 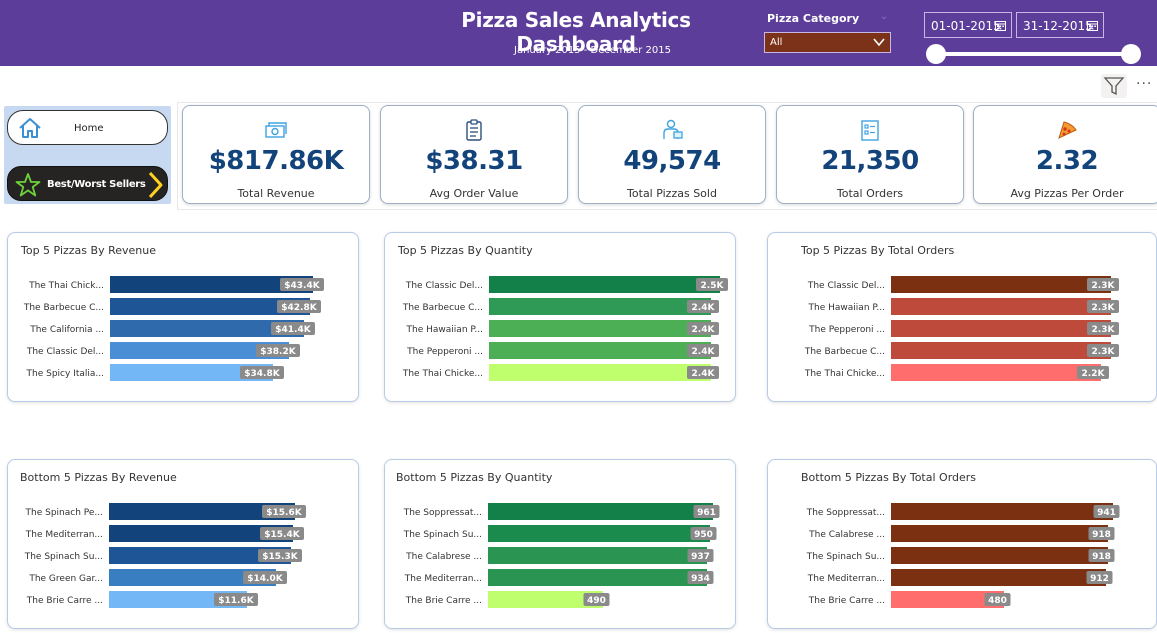 I want to click on orders-icon, so click(x=870, y=130).